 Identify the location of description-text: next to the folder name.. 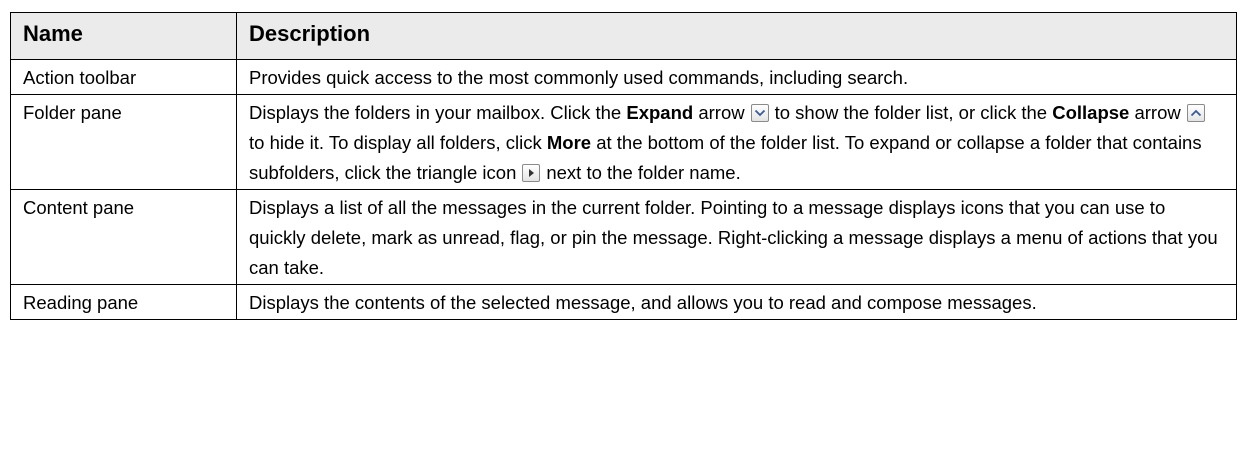
(643, 172).